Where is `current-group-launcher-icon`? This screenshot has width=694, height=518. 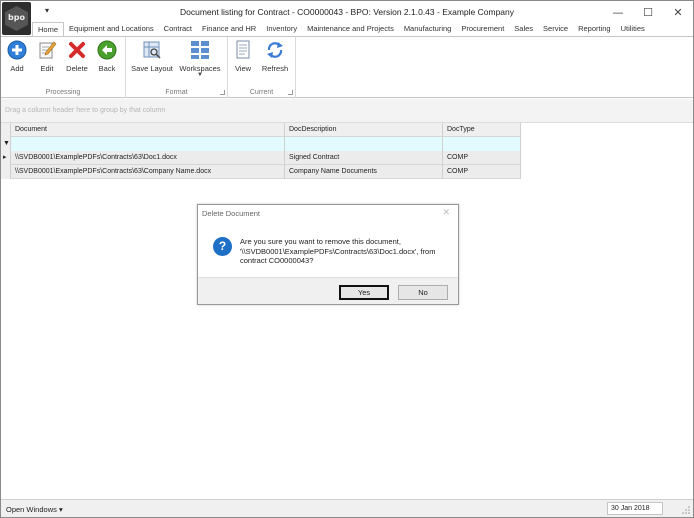
current-group-launcher-icon is located at coordinates (290, 92).